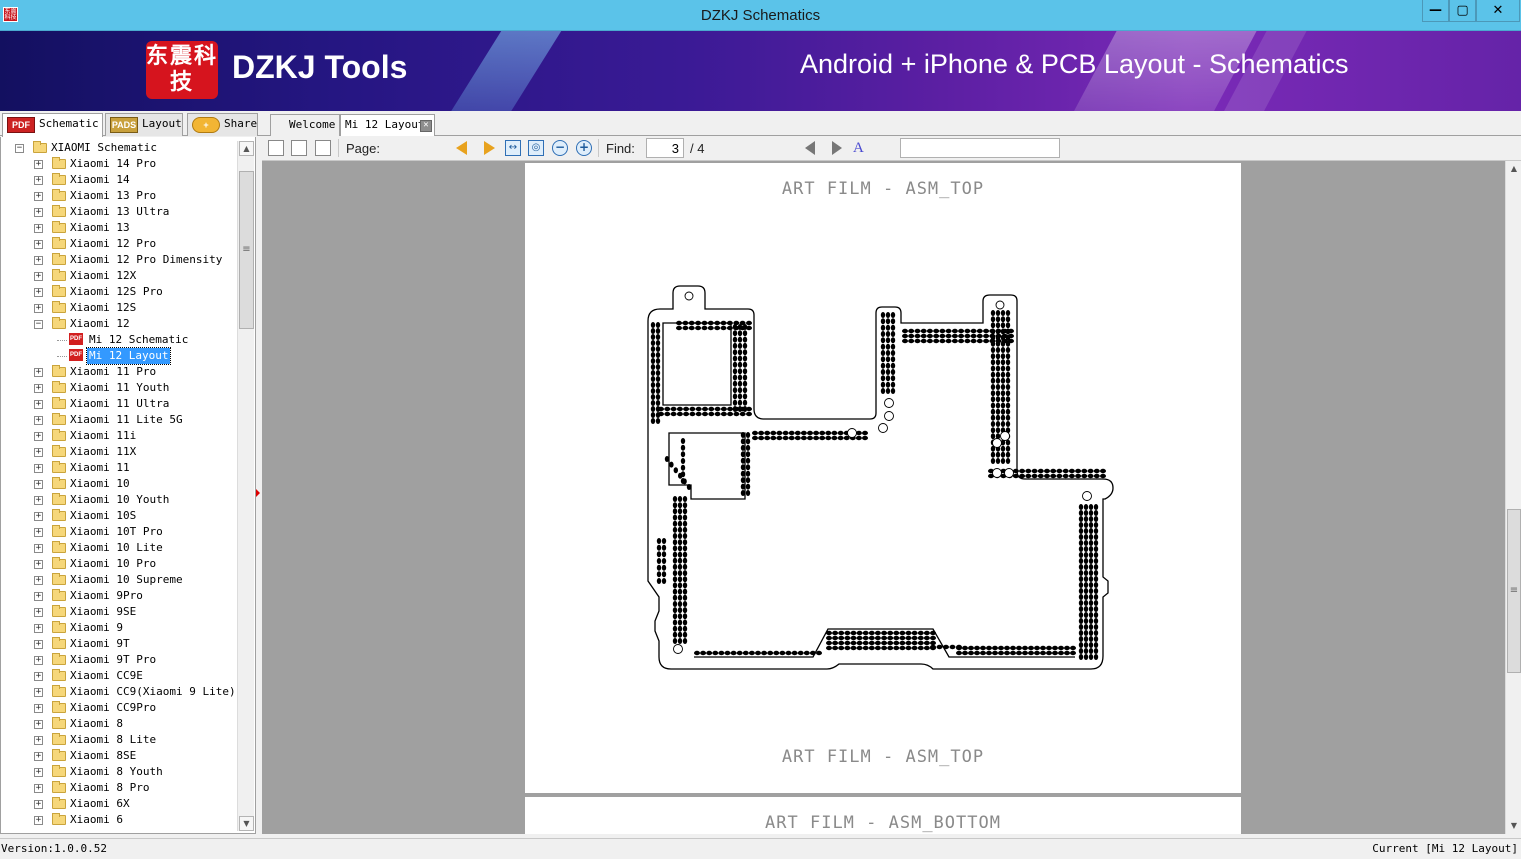 This screenshot has height=859, width=1521. Describe the element at coordinates (119, 484) in the screenshot. I see `tree-item: + Xiaomi 10` at that location.